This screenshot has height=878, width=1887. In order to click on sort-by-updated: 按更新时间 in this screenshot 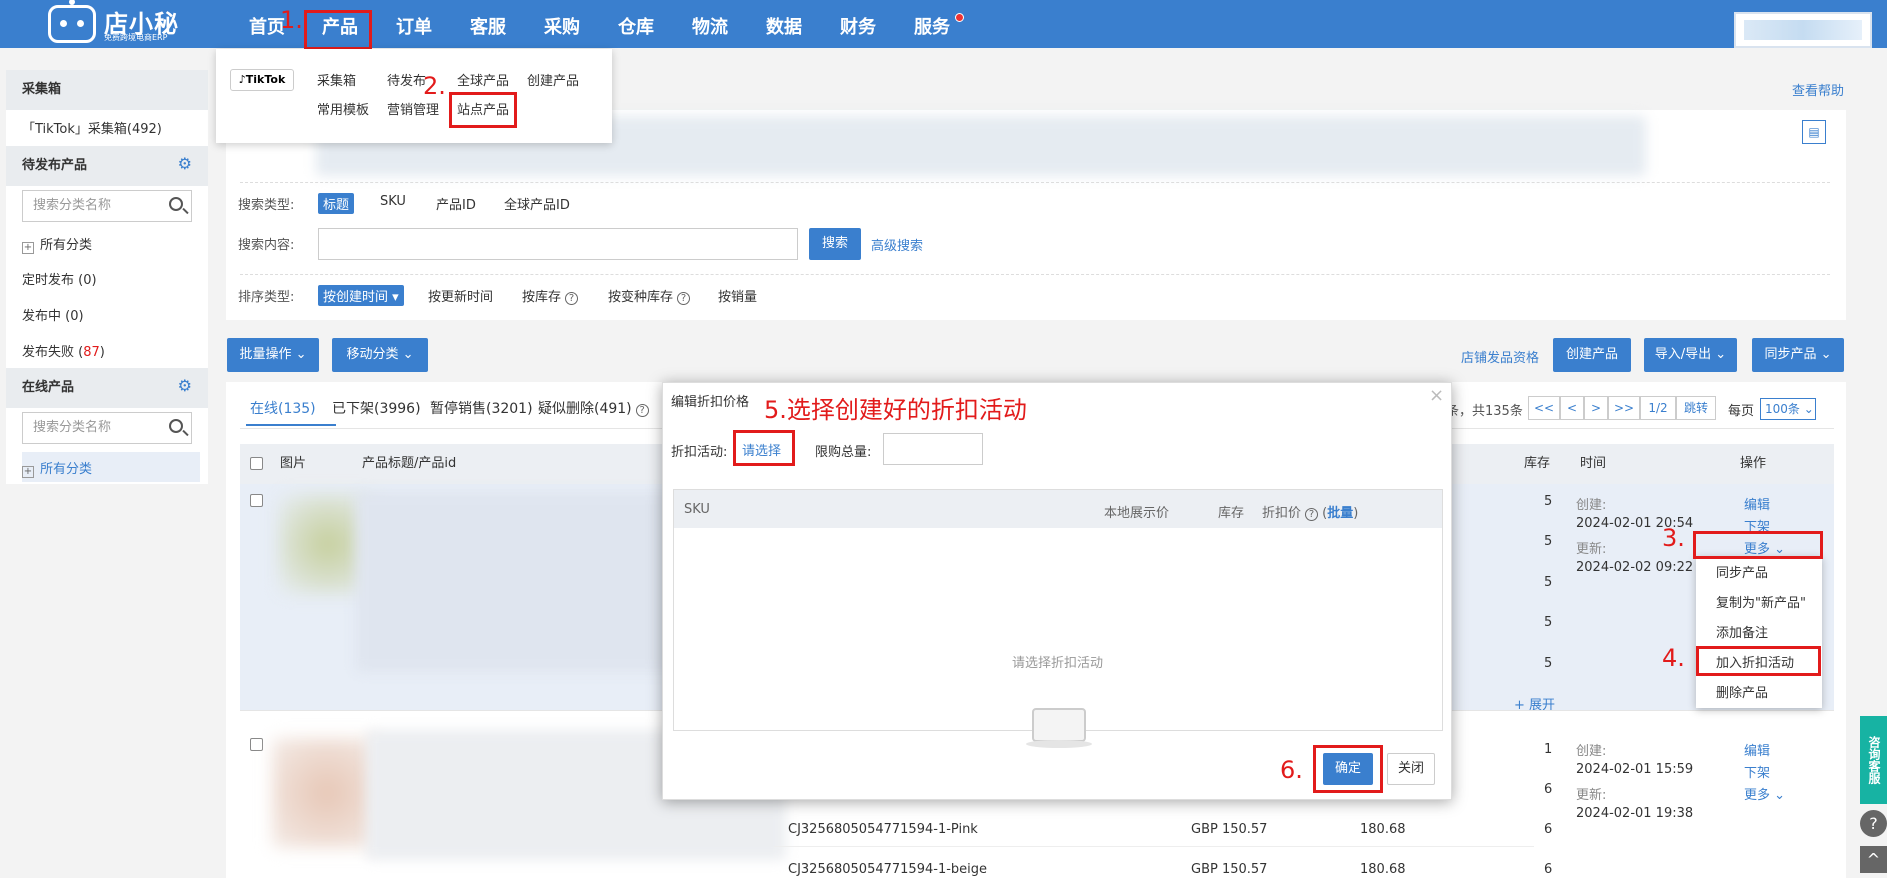, I will do `click(460, 295)`.